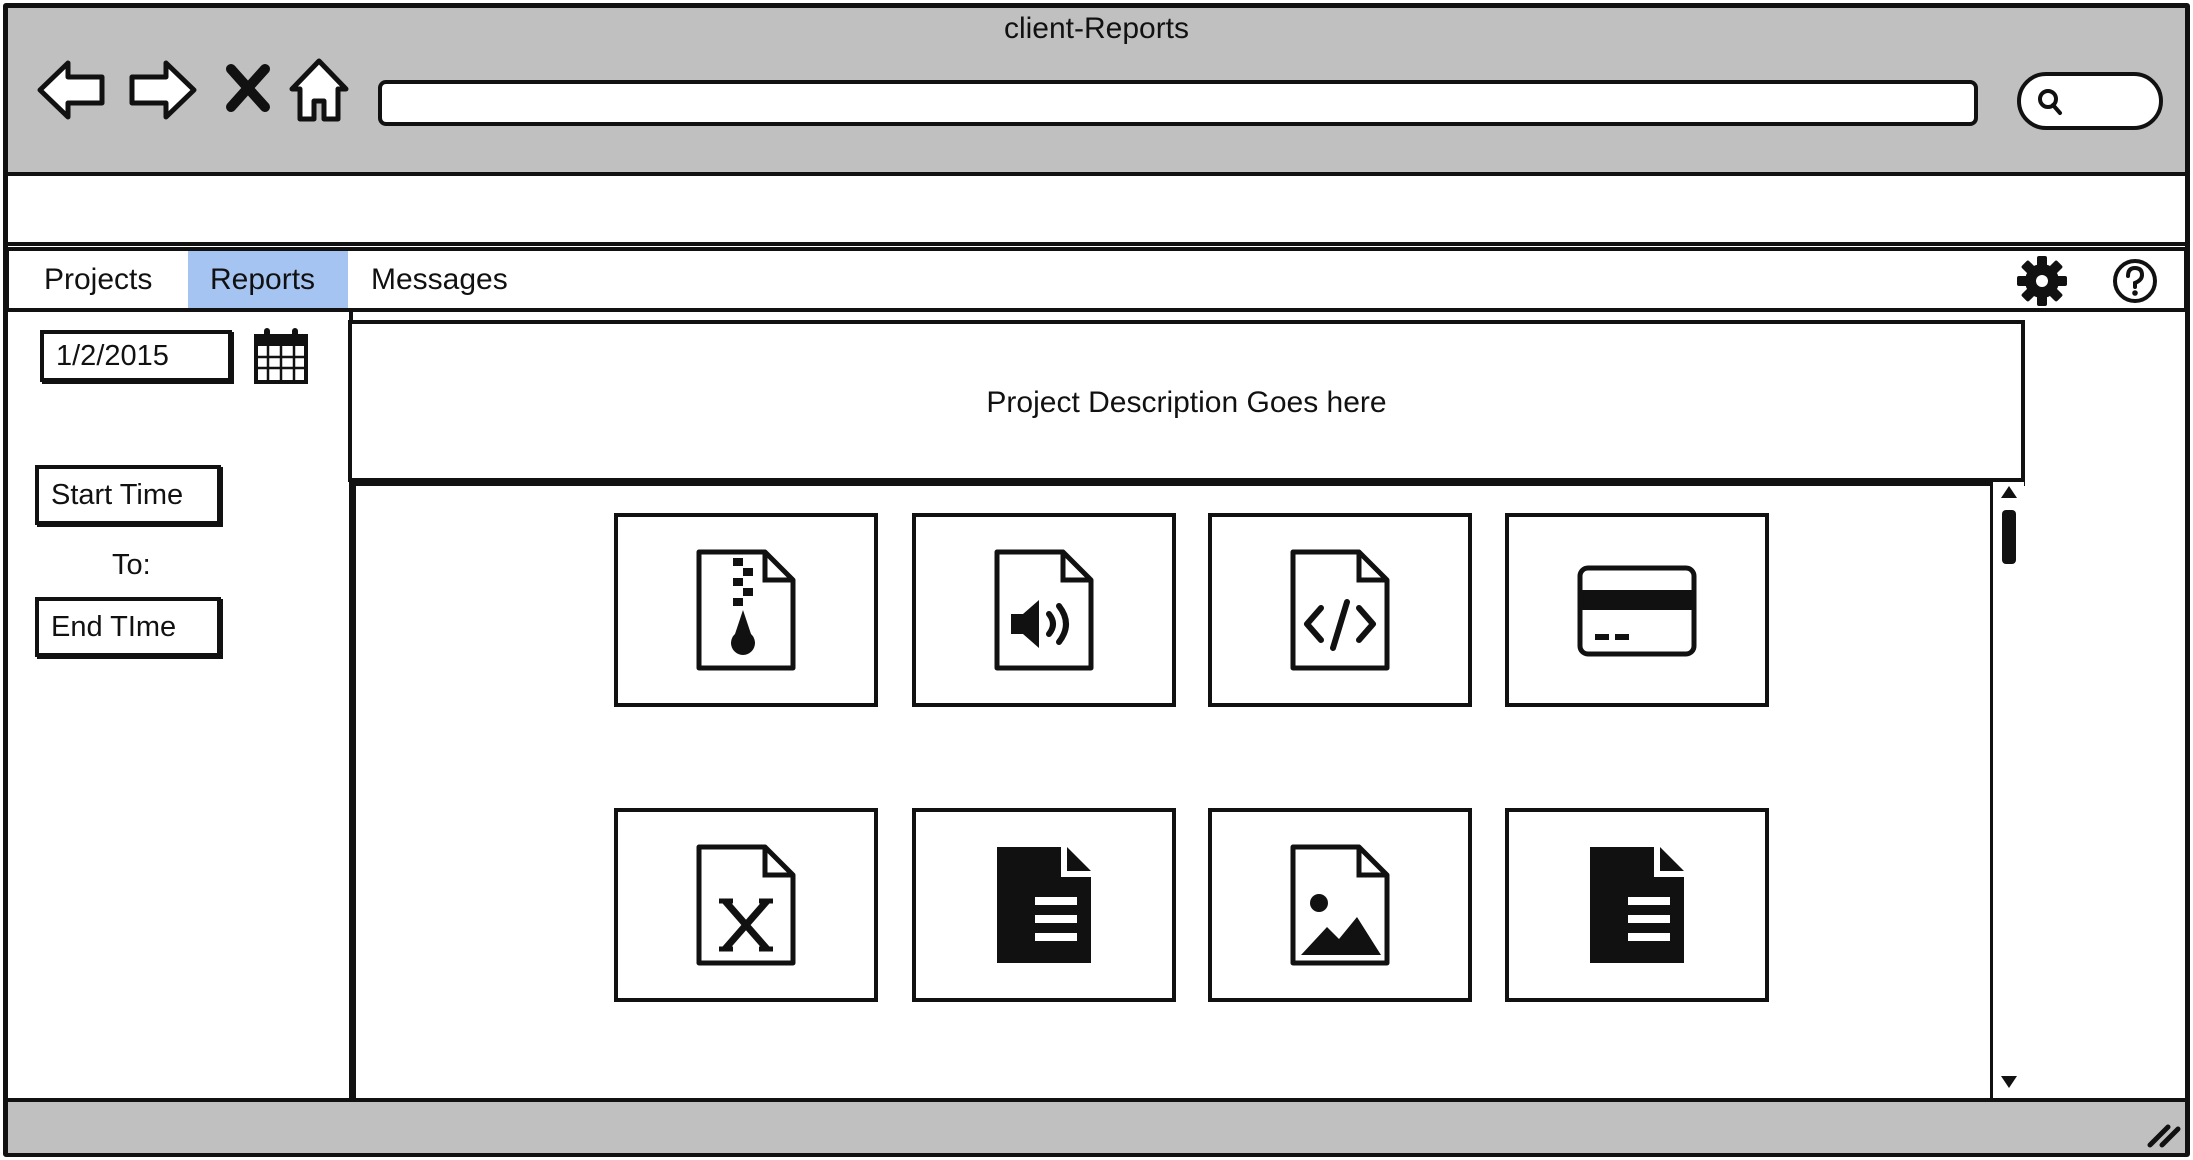  Describe the element at coordinates (162, 90) in the screenshot. I see `forward-icon` at that location.